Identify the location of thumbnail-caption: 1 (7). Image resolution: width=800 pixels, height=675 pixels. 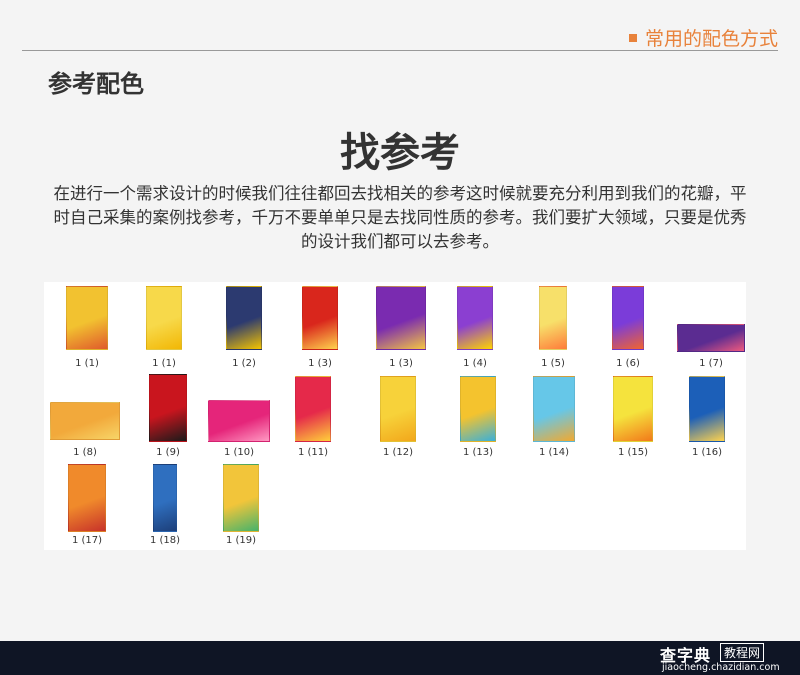
(711, 363).